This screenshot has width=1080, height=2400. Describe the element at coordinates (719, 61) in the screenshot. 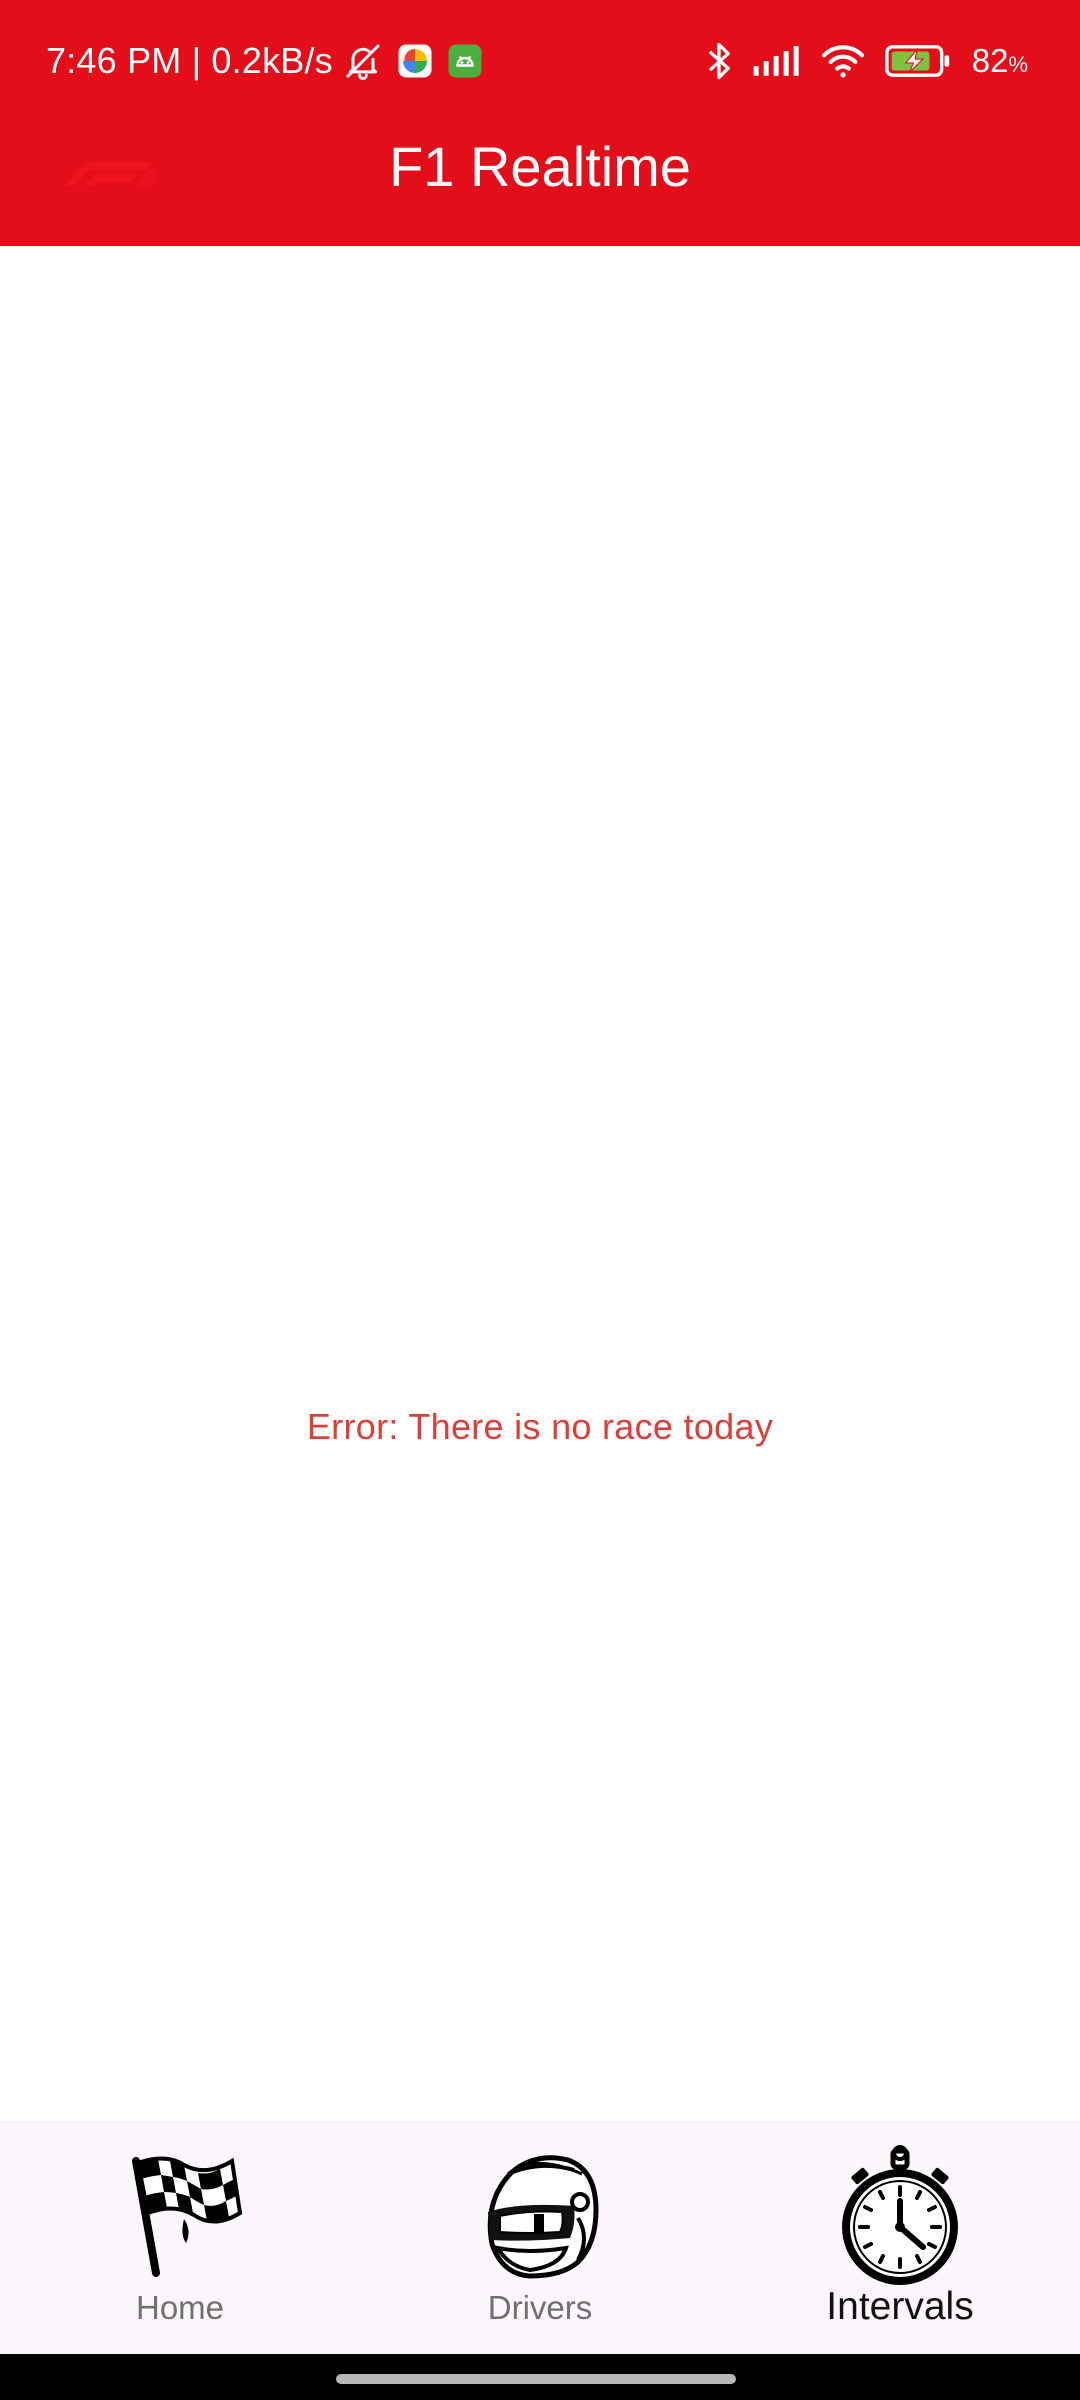

I see `bluetooth-icon` at that location.